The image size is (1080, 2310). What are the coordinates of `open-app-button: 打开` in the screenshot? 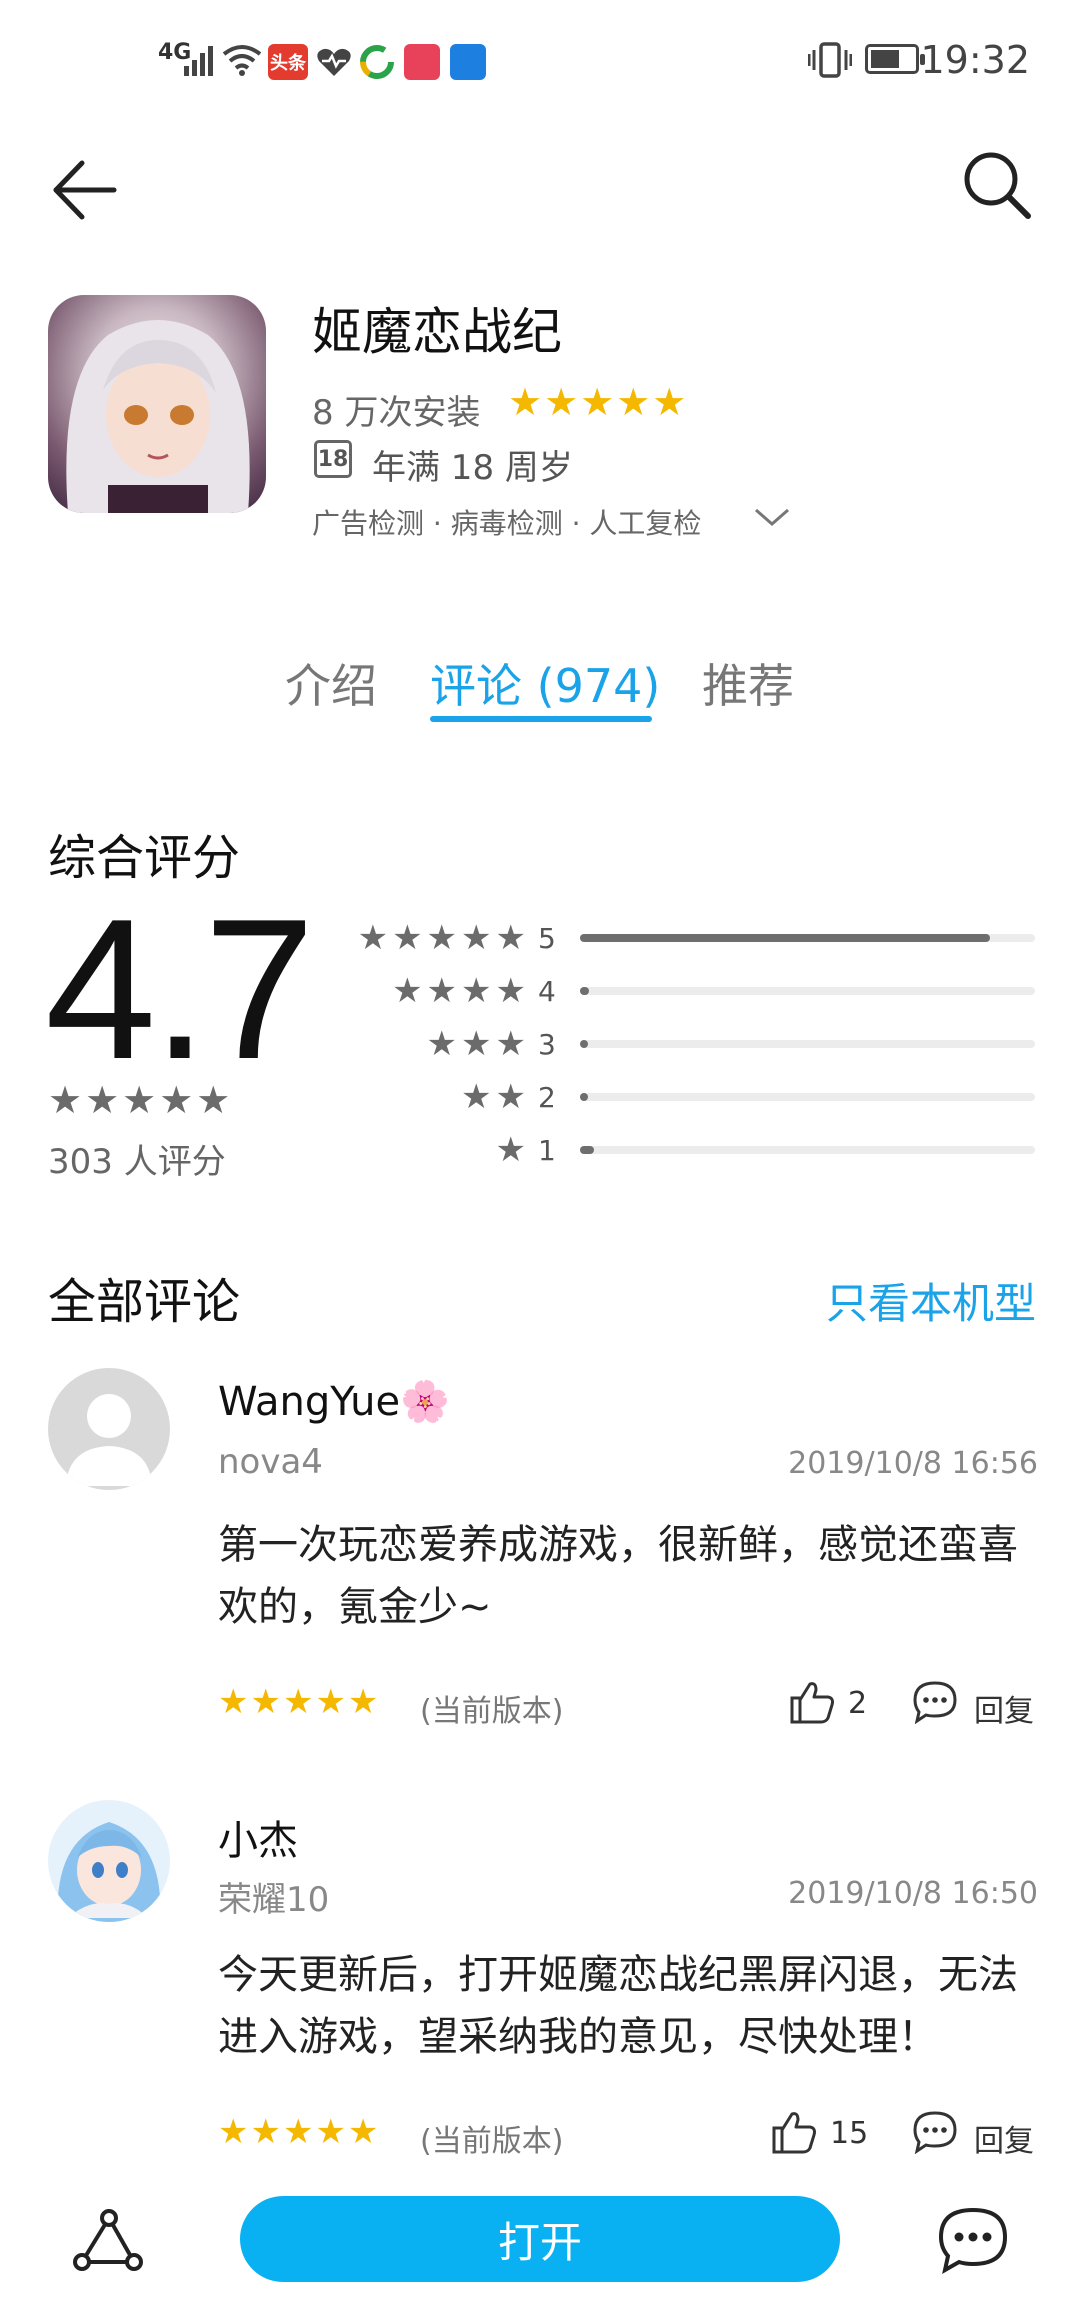 It's located at (540, 2239).